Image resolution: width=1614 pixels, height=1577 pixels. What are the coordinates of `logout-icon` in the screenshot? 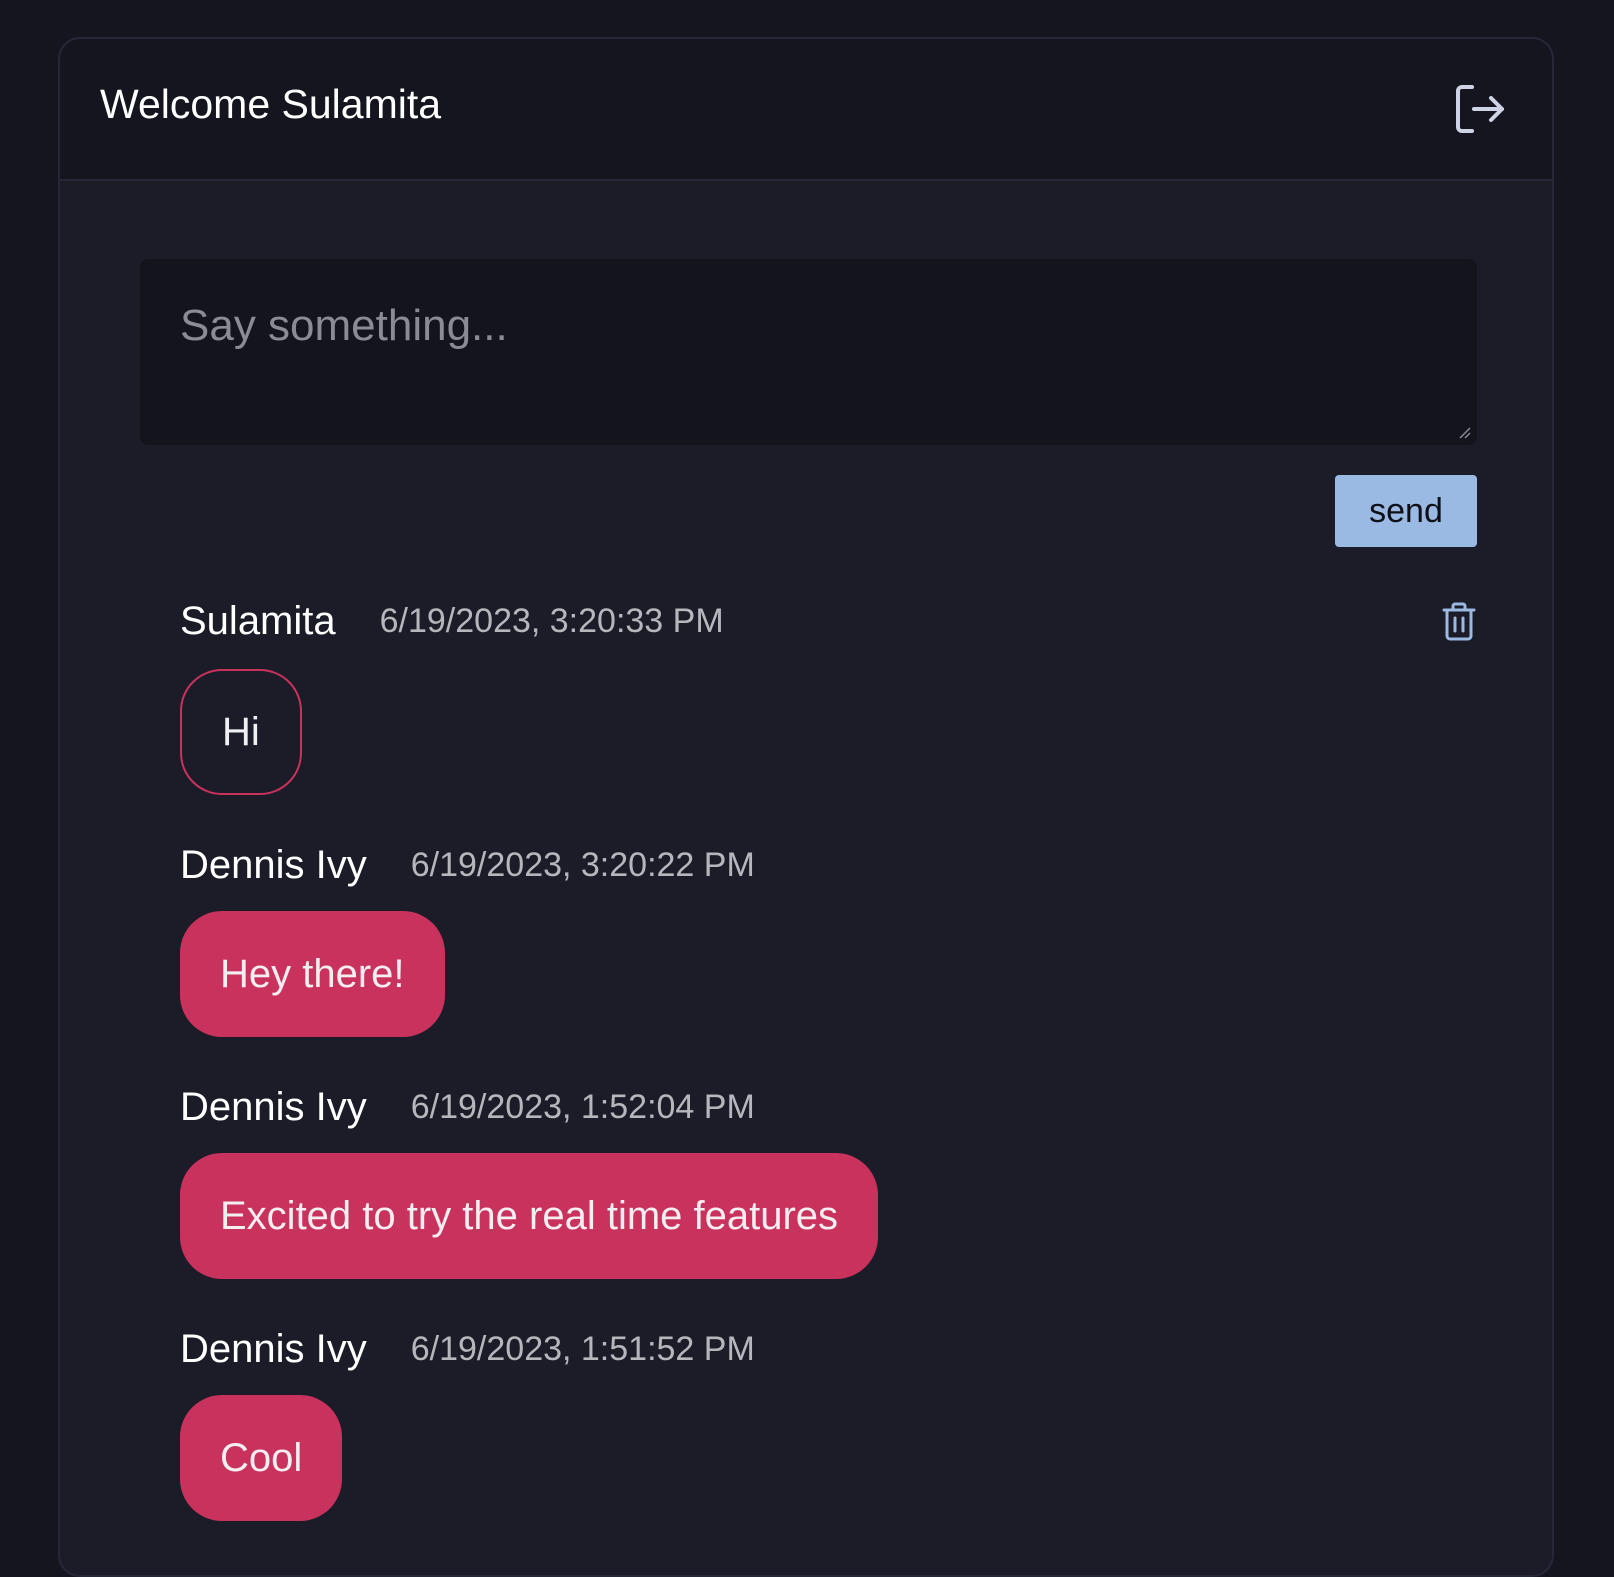 It's located at (1480, 109).